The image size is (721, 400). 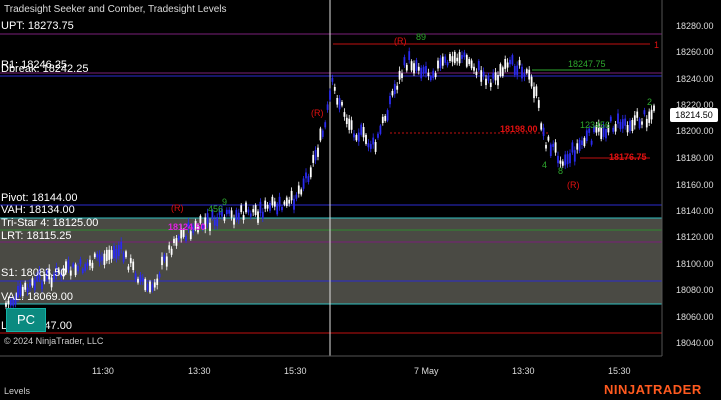 What do you see at coordinates (199, 371) in the screenshot?
I see `x-tick-label: 13:30` at bounding box center [199, 371].